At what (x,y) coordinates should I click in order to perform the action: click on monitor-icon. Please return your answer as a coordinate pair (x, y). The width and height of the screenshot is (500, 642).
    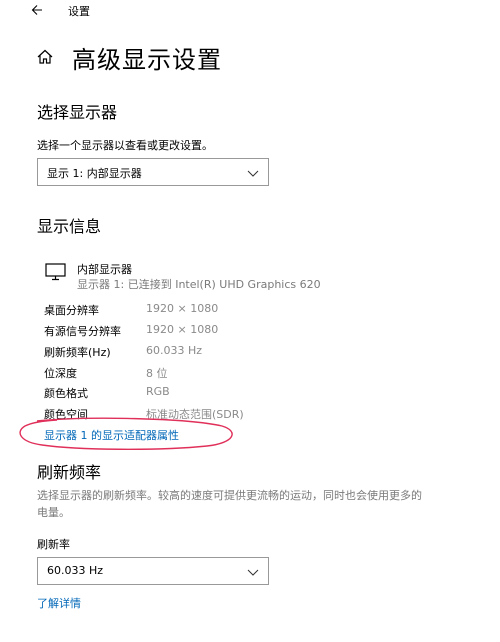
    Looking at the image, I should click on (55, 272).